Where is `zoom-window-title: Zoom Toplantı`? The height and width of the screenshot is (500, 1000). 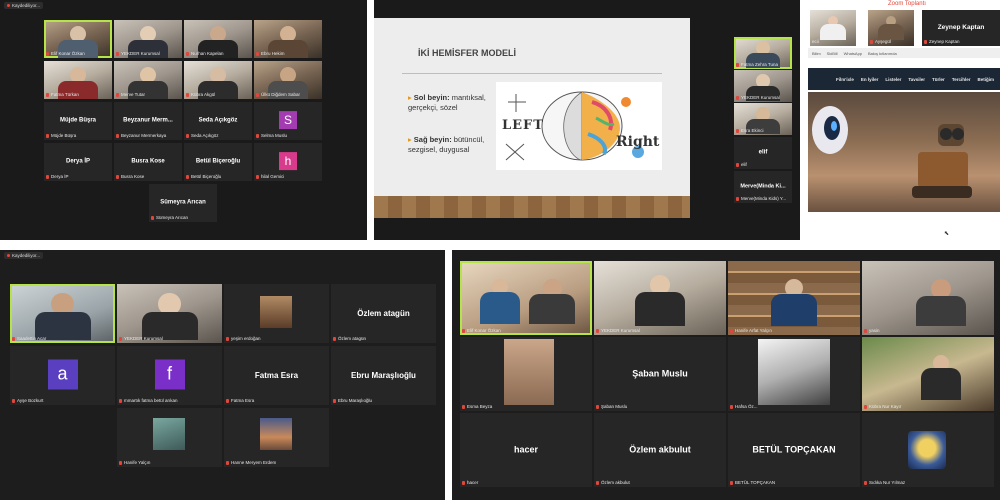
zoom-window-title: Zoom Toplantı is located at coordinates (907, 4).